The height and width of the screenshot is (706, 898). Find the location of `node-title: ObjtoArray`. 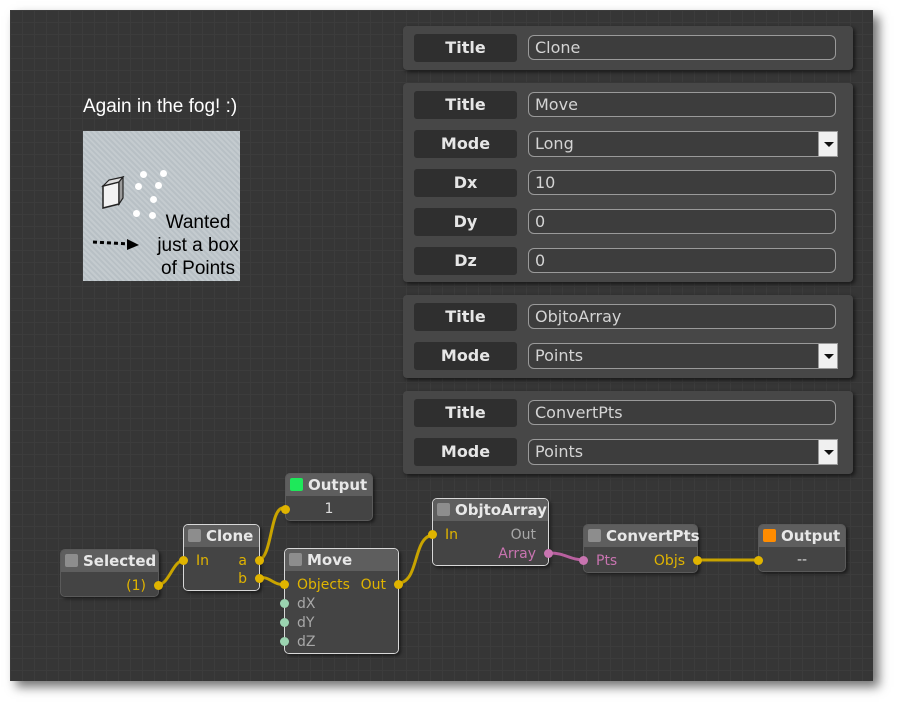

node-title: ObjtoArray is located at coordinates (490, 510).